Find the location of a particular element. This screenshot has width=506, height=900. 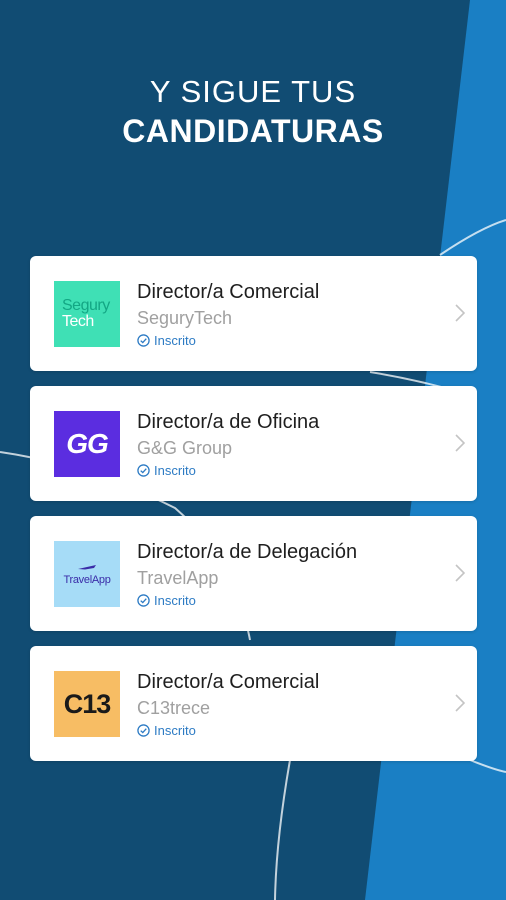

company-logo: TravelApp is located at coordinates (87, 574).